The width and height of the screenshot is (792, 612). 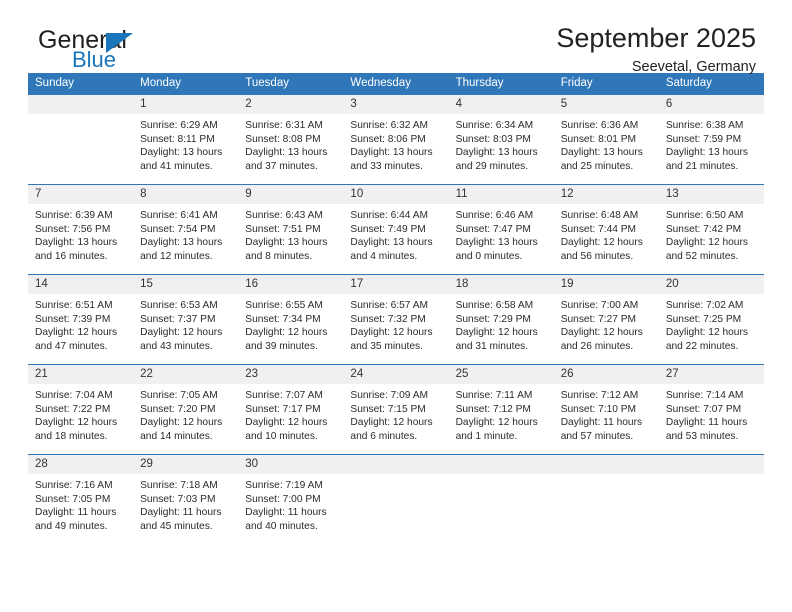 What do you see at coordinates (388, 139) in the screenshot?
I see `sunset-text: Sunset: 8:06 PM` at bounding box center [388, 139].